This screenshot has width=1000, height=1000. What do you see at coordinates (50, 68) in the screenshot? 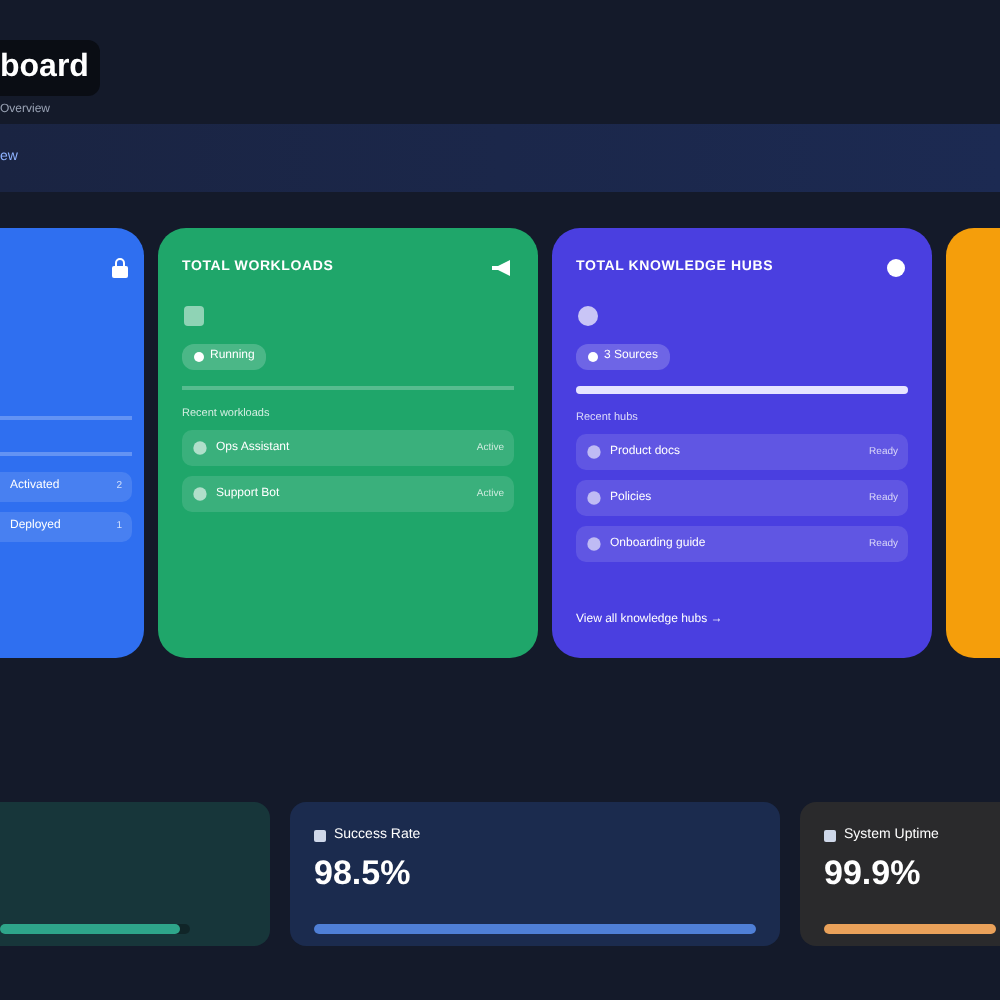
I see `page-title: board` at bounding box center [50, 68].